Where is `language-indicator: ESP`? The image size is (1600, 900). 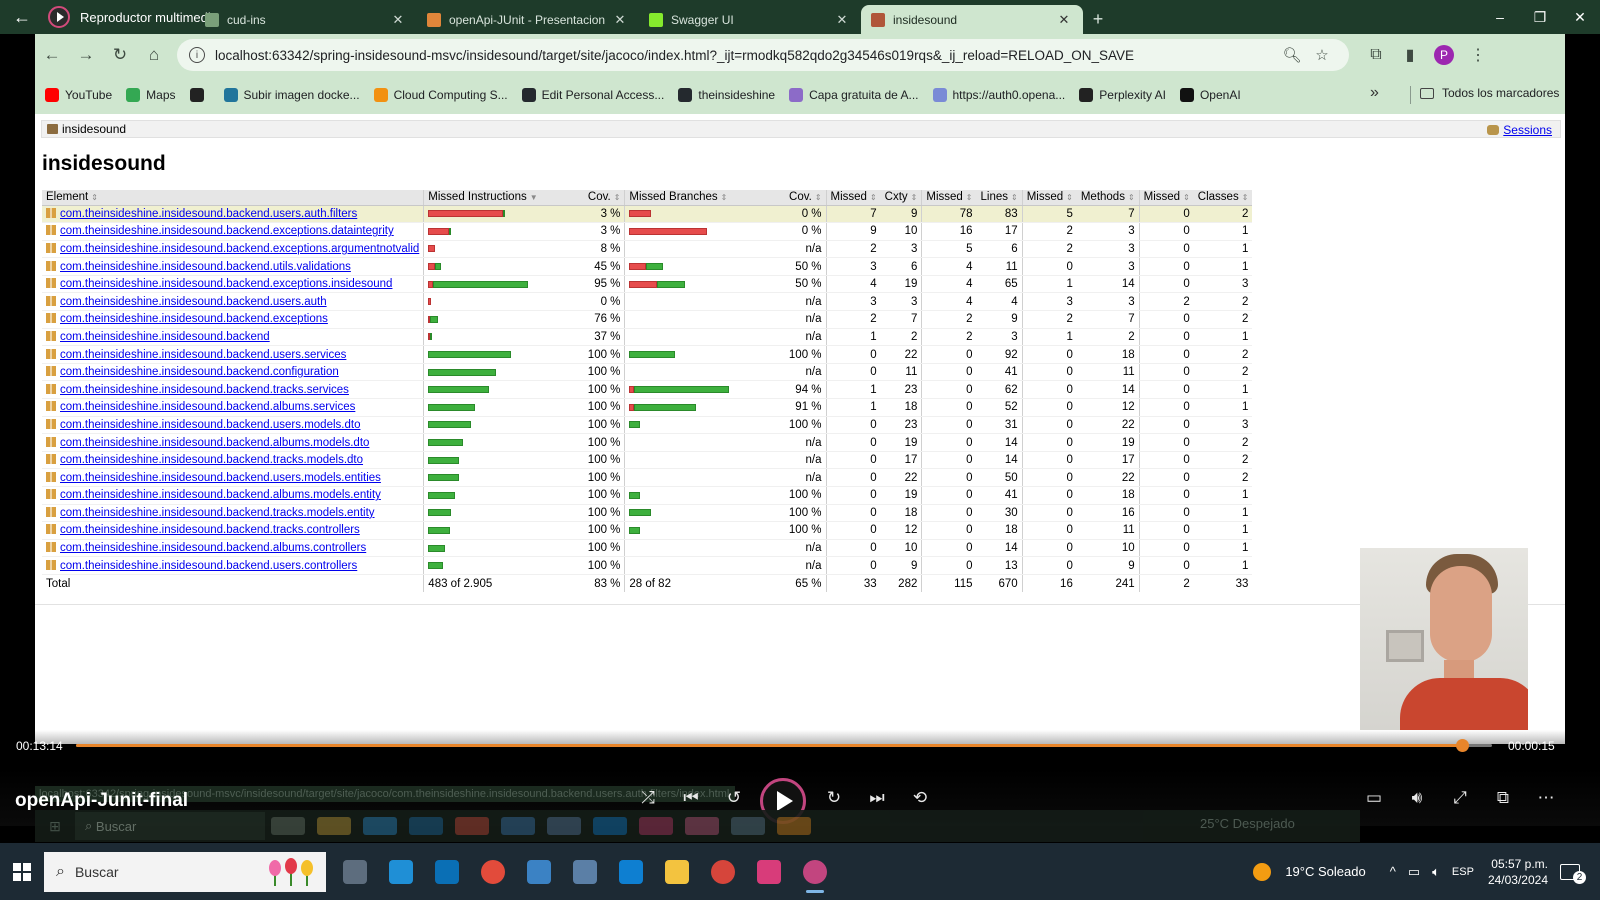
language-indicator: ESP is located at coordinates (1463, 872).